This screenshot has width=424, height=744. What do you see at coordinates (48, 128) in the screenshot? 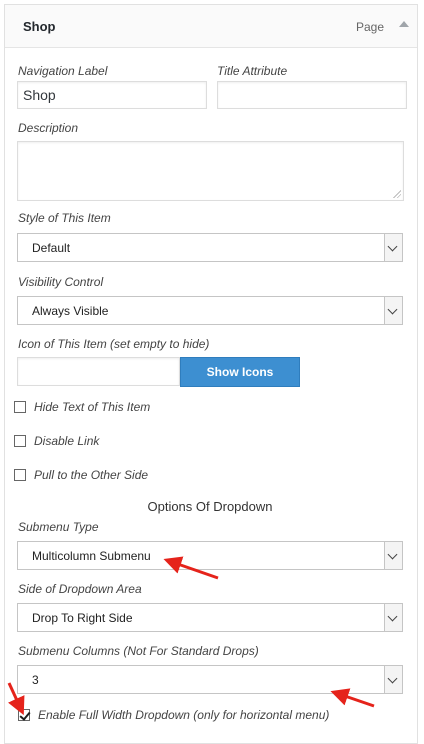
I see `description-label: Description` at bounding box center [48, 128].